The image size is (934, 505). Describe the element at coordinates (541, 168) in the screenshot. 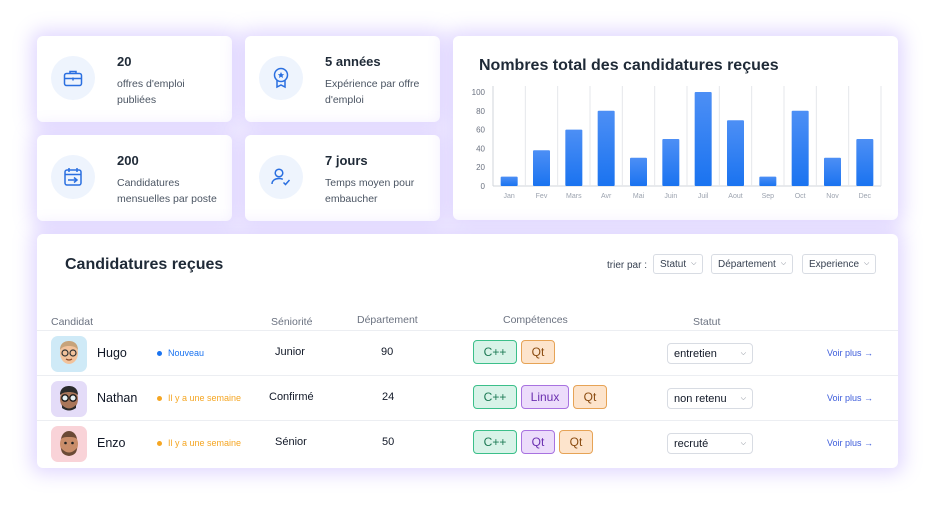

I see `chart-bar-fev` at that location.